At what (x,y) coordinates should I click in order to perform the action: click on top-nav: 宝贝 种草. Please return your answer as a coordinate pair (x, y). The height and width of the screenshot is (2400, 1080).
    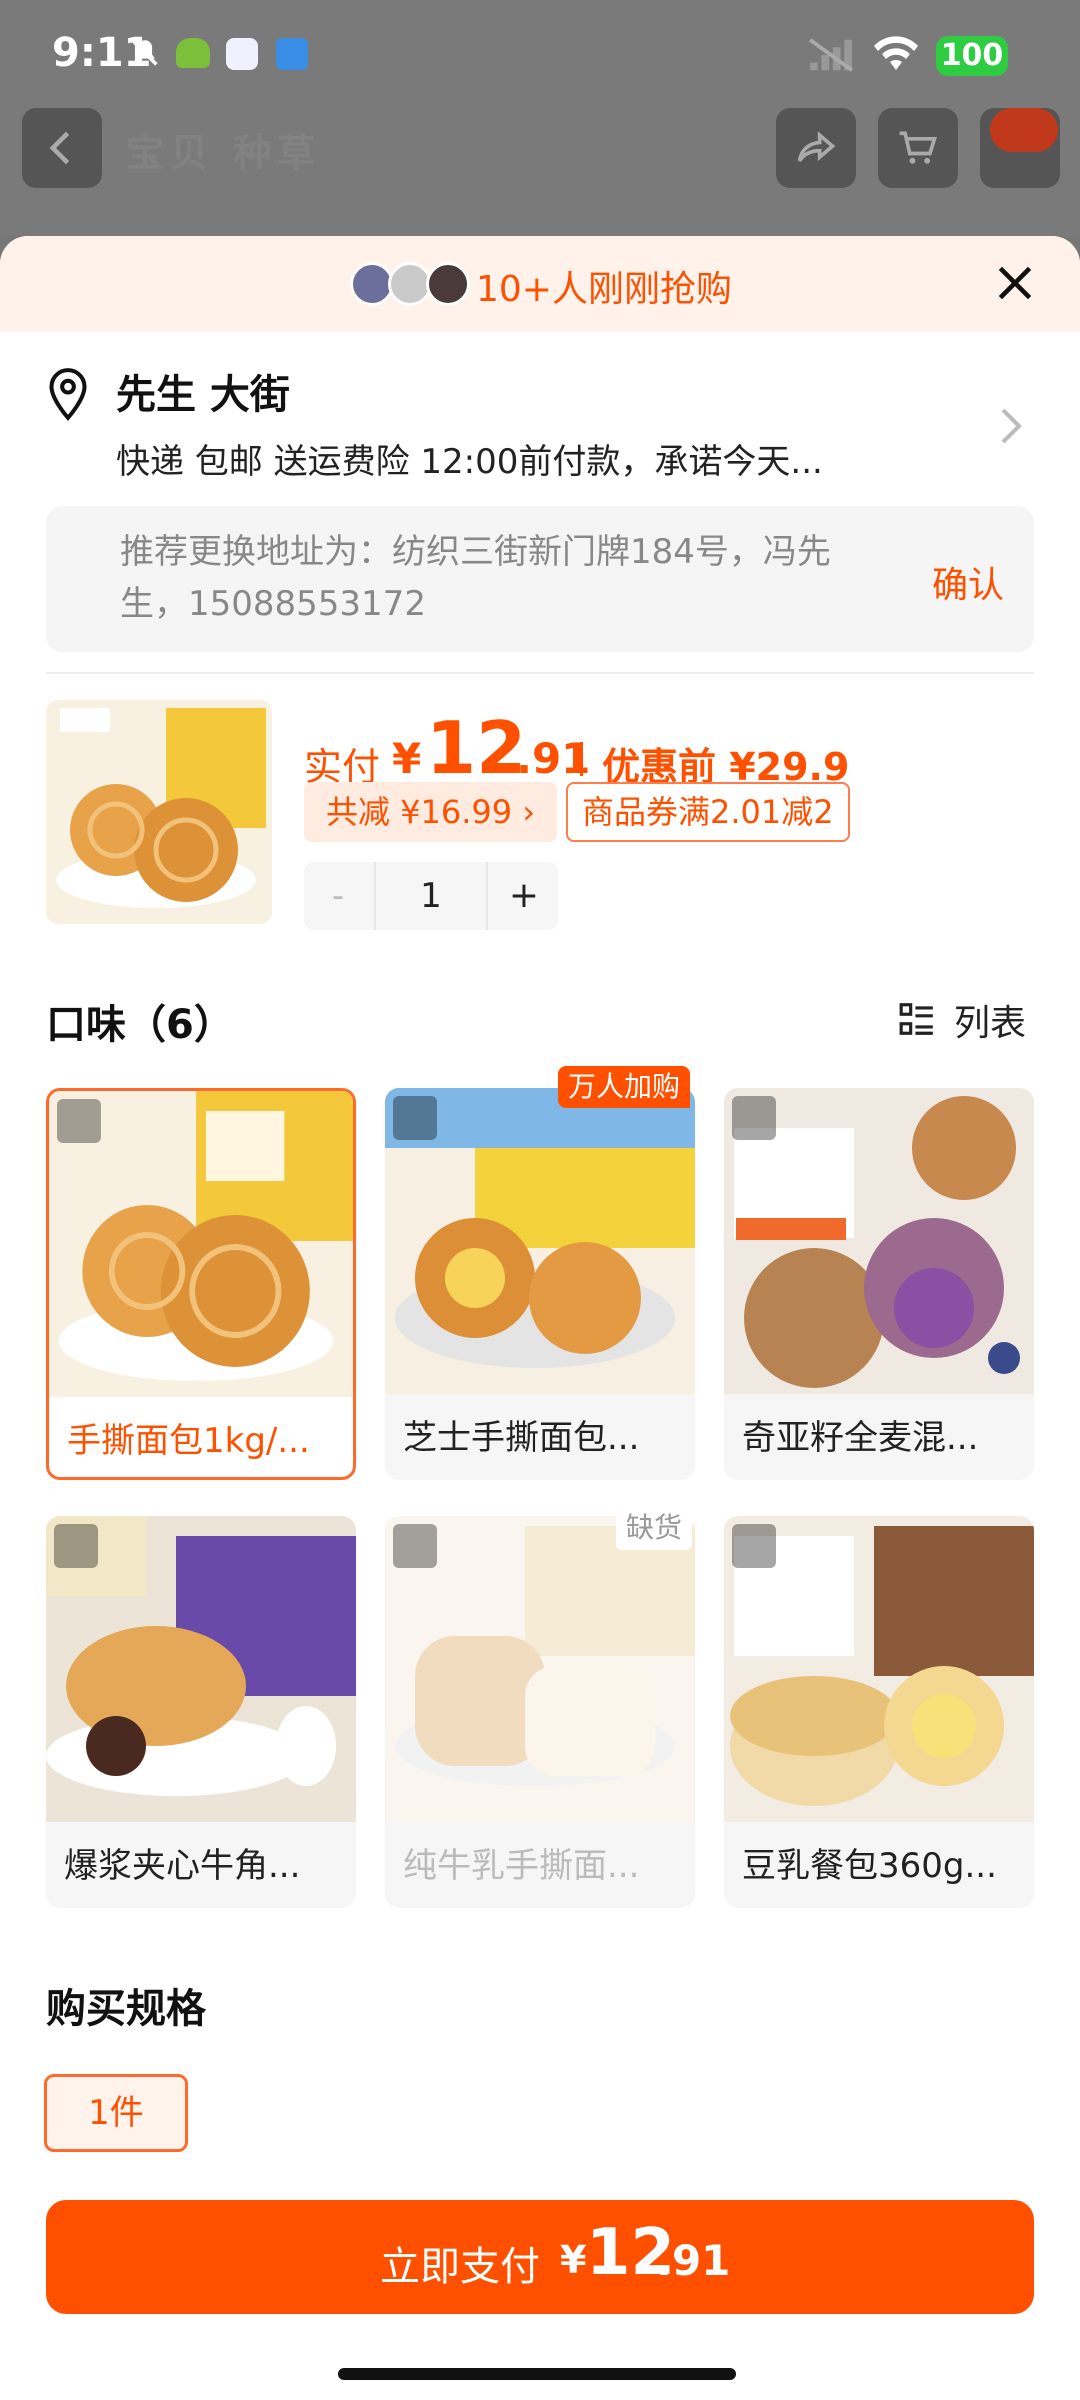
    Looking at the image, I should click on (540, 158).